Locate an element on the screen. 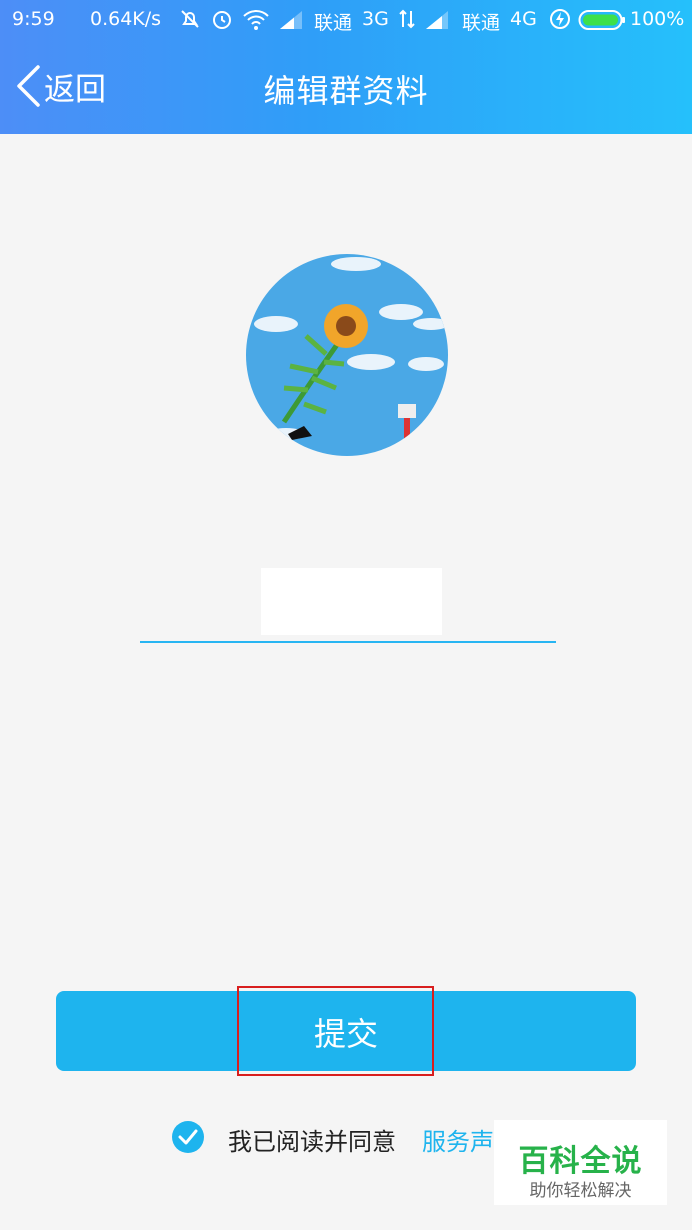  input-underline is located at coordinates (348, 642).